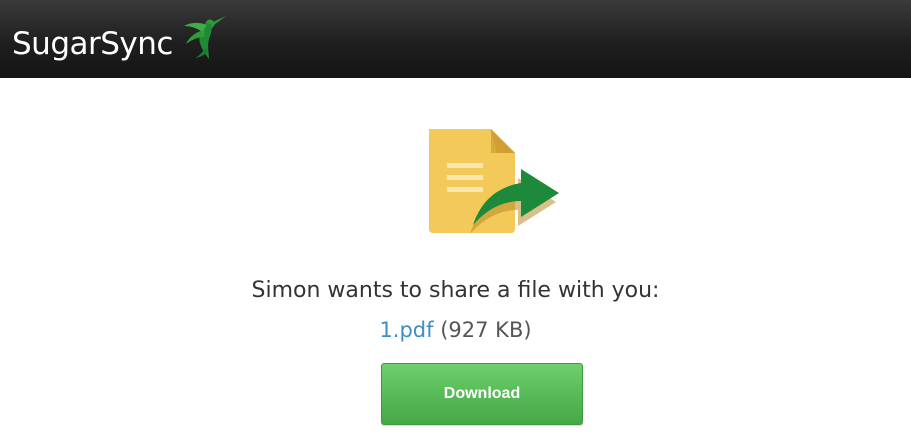  Describe the element at coordinates (406, 330) in the screenshot. I see `file-name-link: 1.pdf` at that location.